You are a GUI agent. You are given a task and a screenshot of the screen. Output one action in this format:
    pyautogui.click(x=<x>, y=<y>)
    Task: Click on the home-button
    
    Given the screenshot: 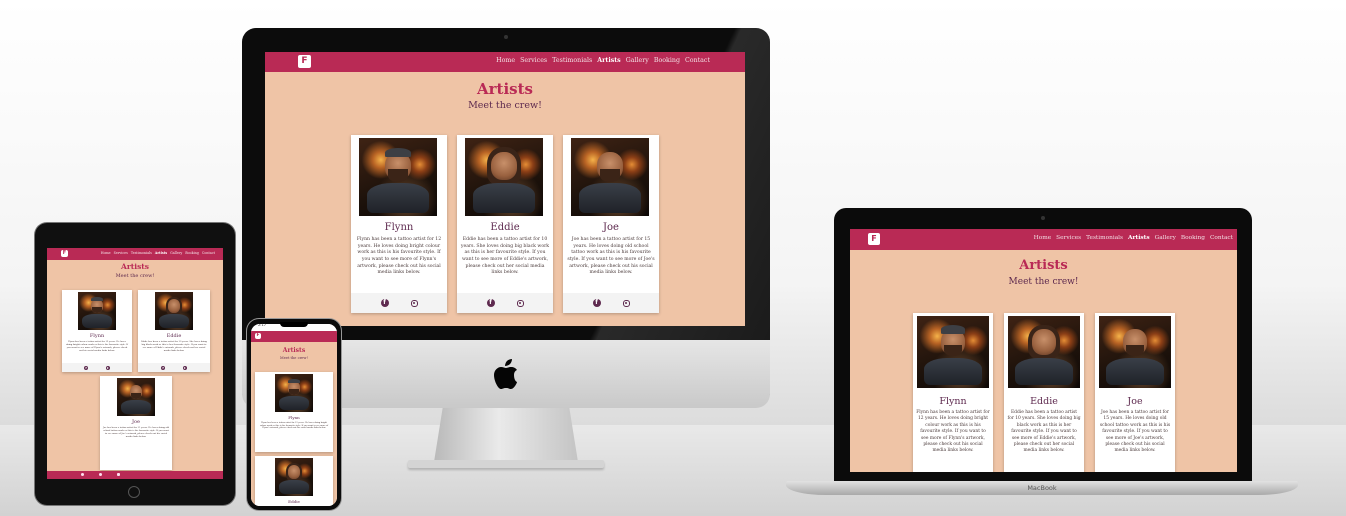 What is the action you would take?
    pyautogui.click(x=134, y=492)
    